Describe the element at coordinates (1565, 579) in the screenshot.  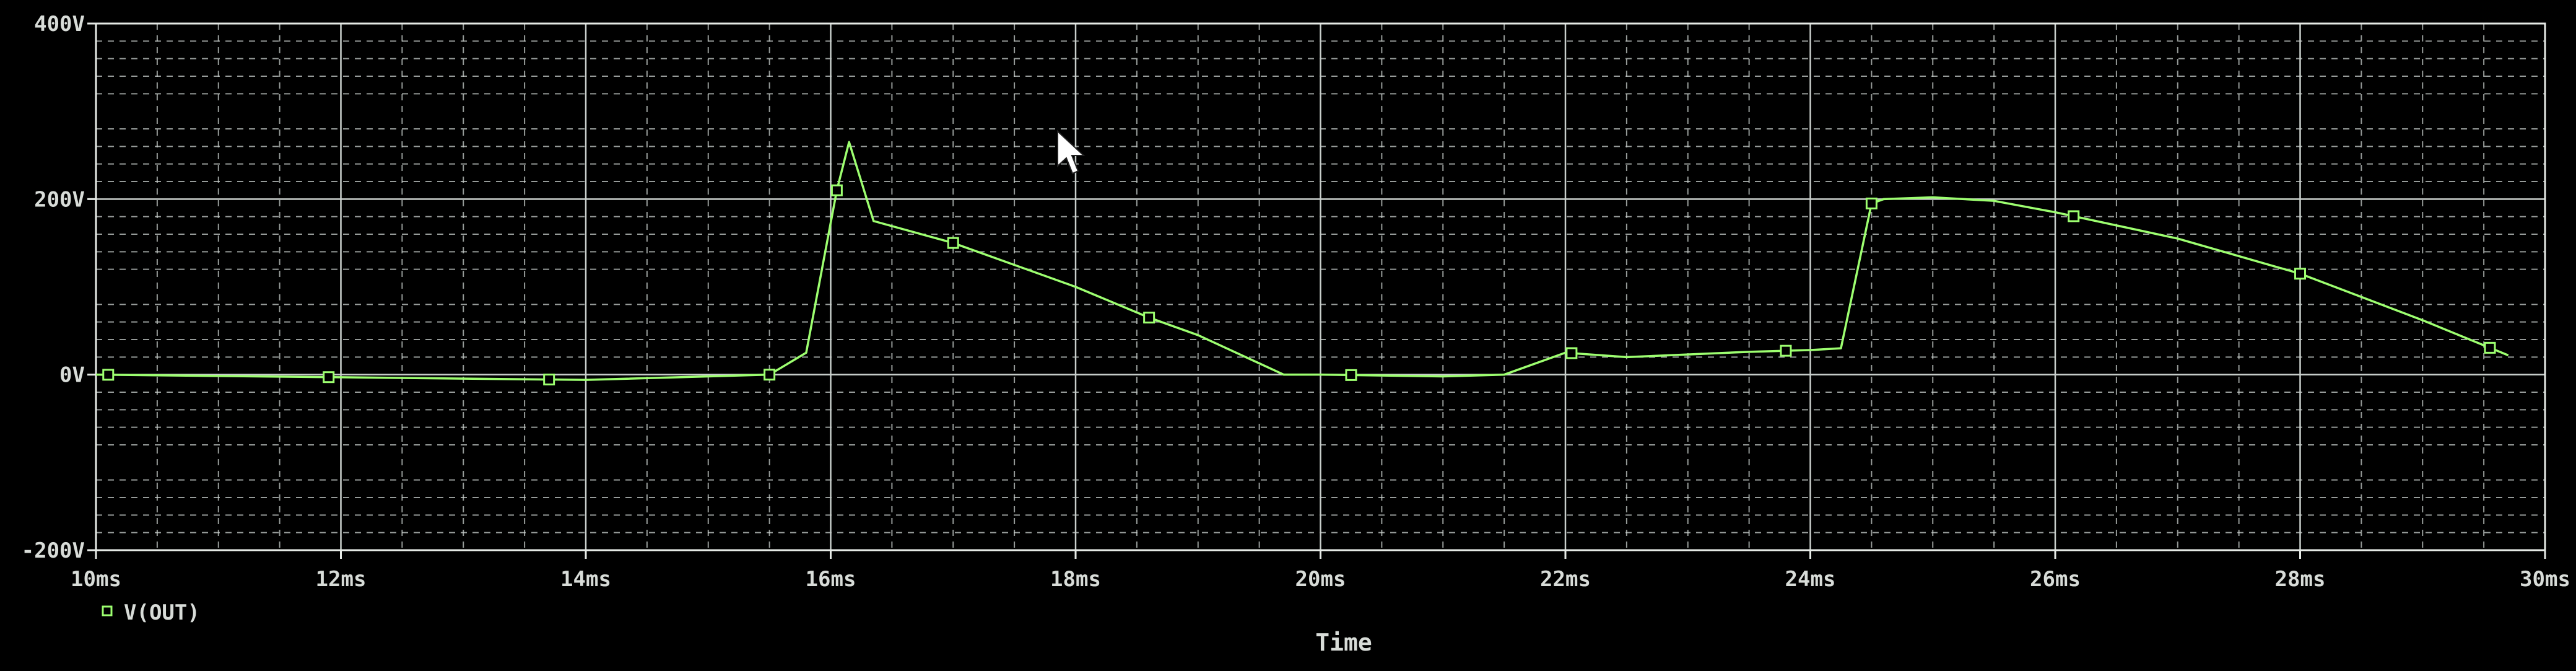
I see `x-tick-label: 22ms` at that location.